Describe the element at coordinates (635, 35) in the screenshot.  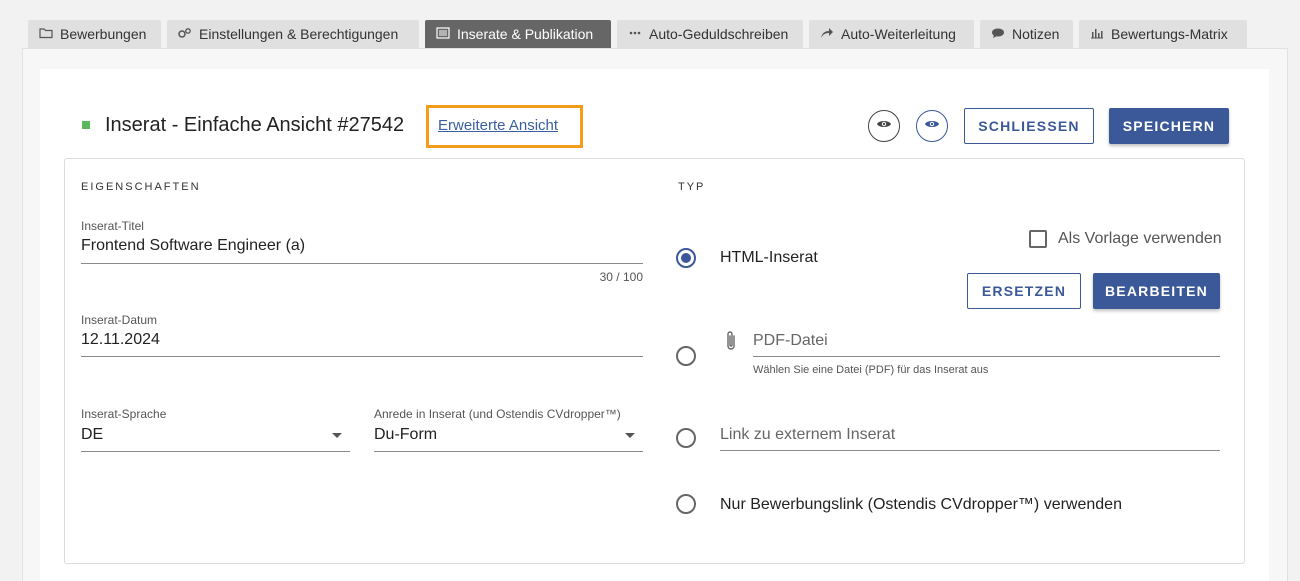
I see `dots-icon` at that location.